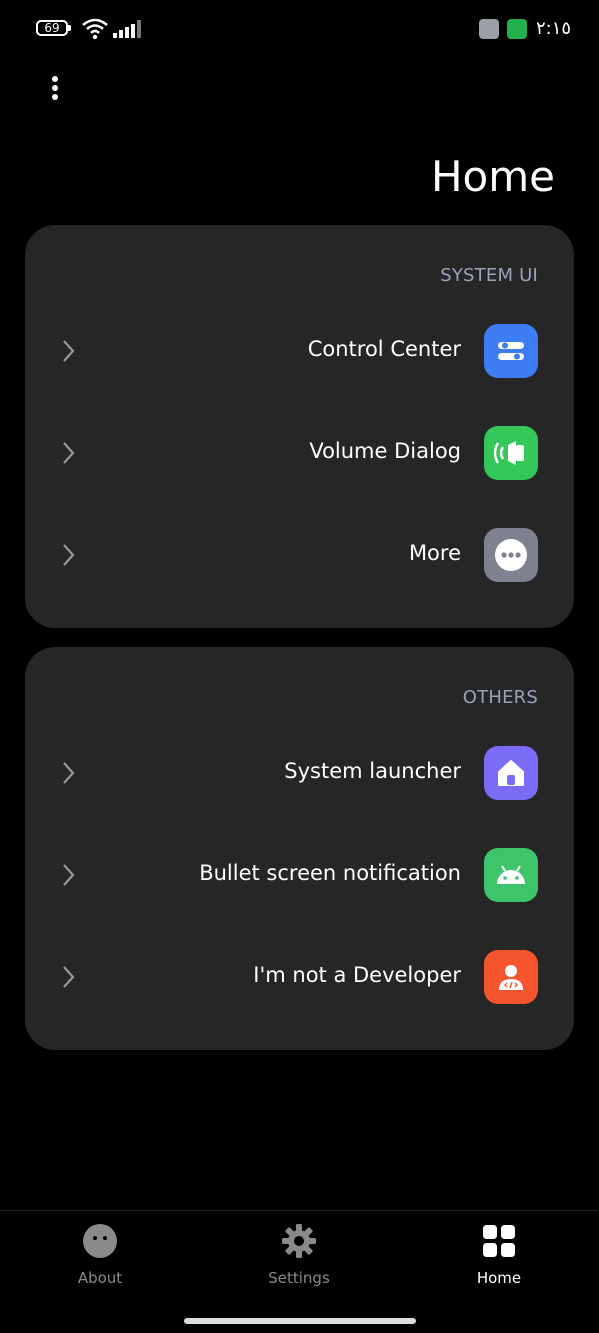  Describe the element at coordinates (434, 553) in the screenshot. I see `list-item-label: More` at that location.